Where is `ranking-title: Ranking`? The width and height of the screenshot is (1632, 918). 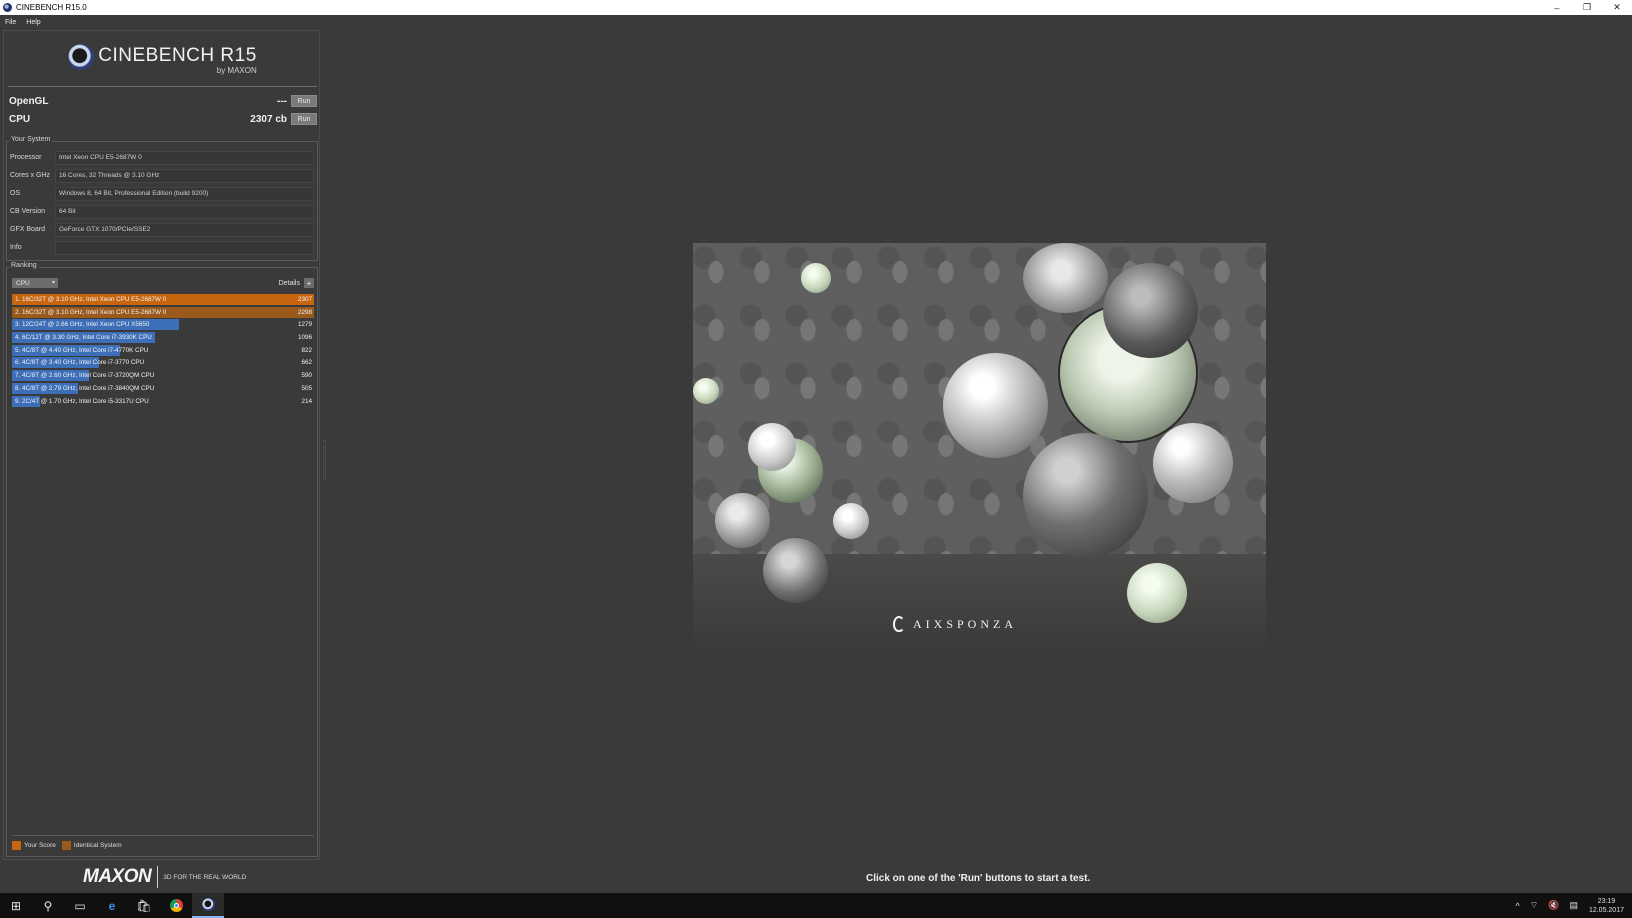
ranking-title: Ranking is located at coordinates (24, 265).